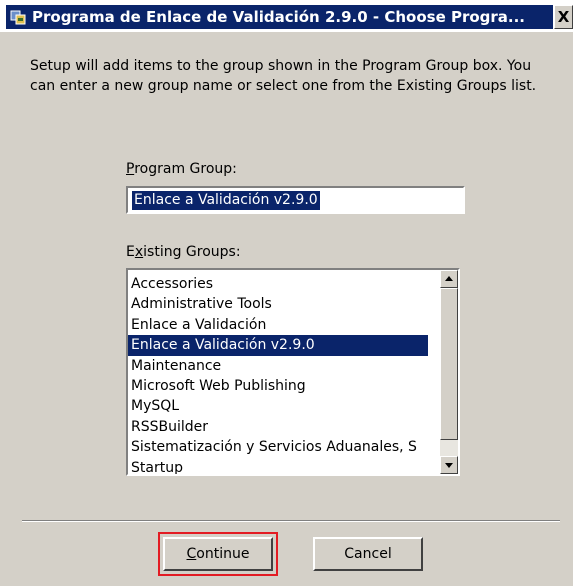  I want to click on scroll-up-button, so click(449, 279).